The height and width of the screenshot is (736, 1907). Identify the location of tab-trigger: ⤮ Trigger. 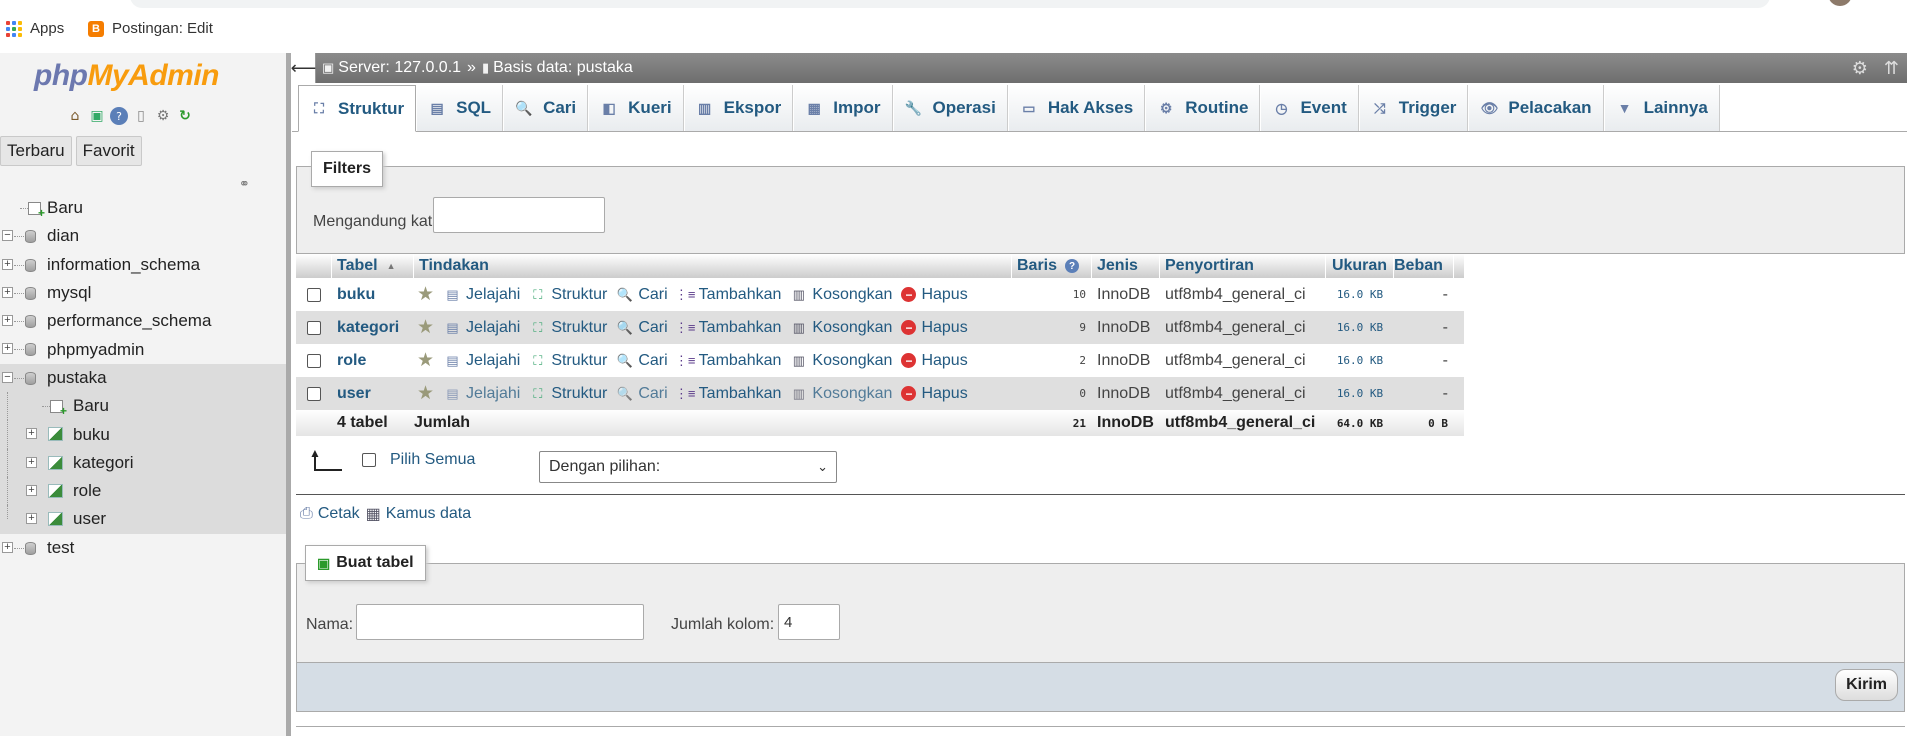
(1413, 108).